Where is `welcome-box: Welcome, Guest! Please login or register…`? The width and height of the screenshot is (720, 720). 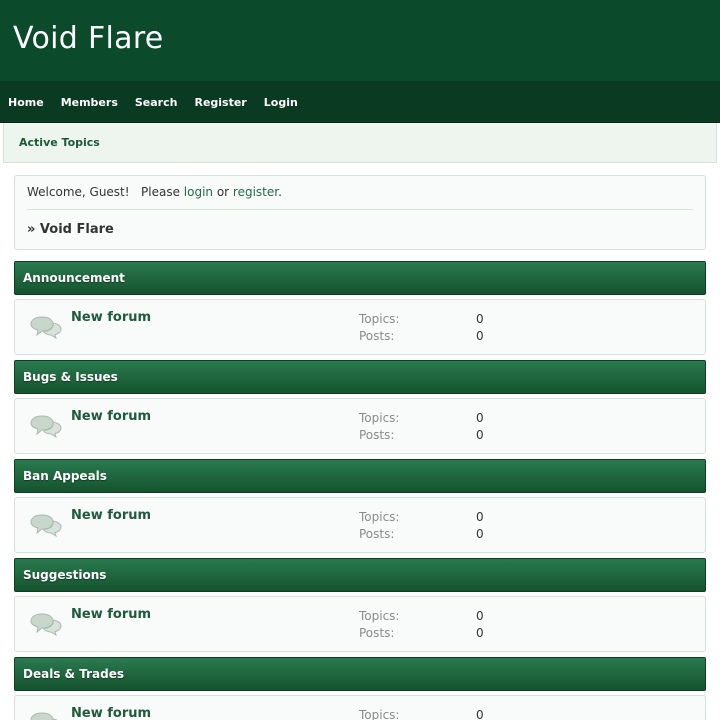 welcome-box: Welcome, Guest! Please login or register… is located at coordinates (360, 212).